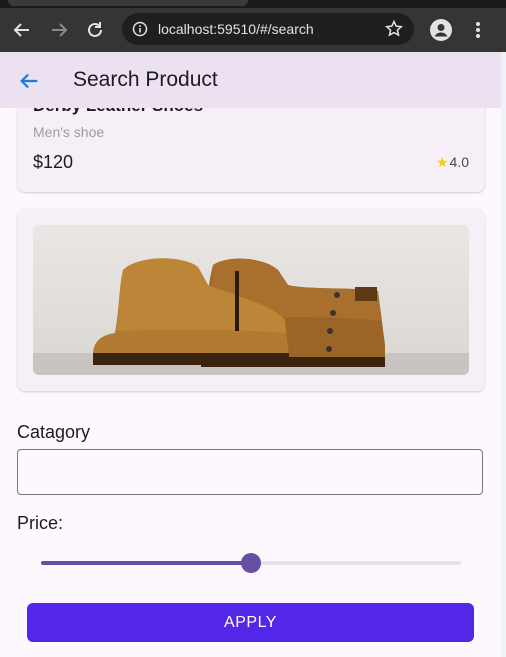 This screenshot has height=657, width=506. What do you see at coordinates (250, 80) in the screenshot?
I see `app-bar: Search Product` at bounding box center [250, 80].